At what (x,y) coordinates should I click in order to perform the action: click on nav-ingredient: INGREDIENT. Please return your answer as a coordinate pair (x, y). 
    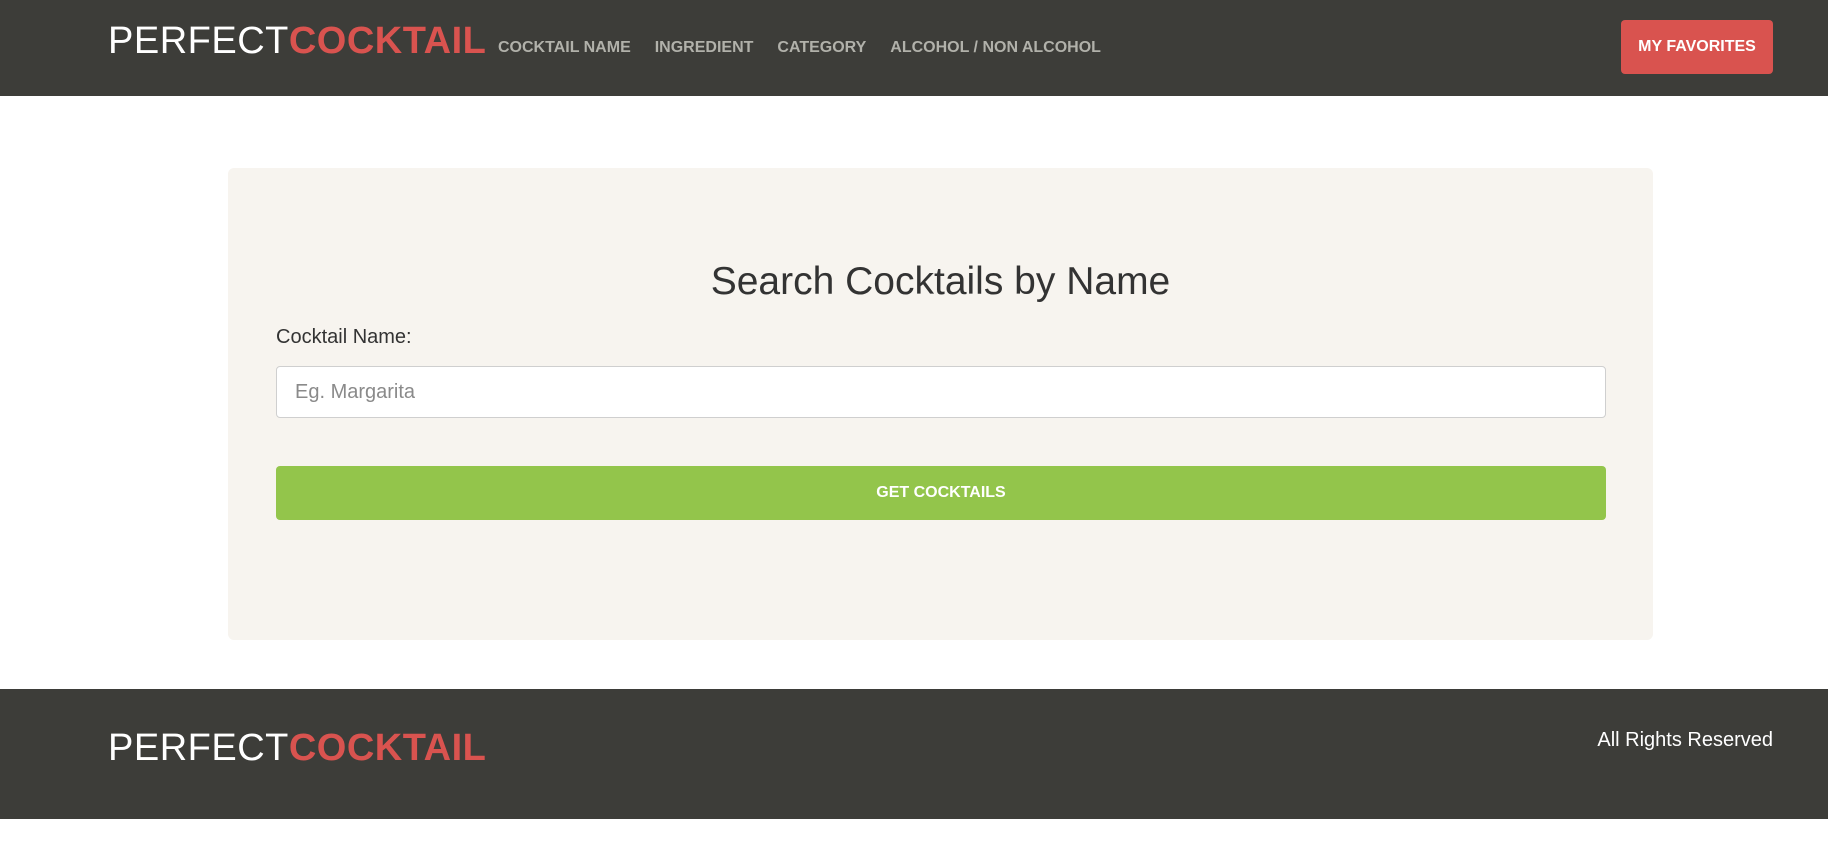
    Looking at the image, I should click on (704, 48).